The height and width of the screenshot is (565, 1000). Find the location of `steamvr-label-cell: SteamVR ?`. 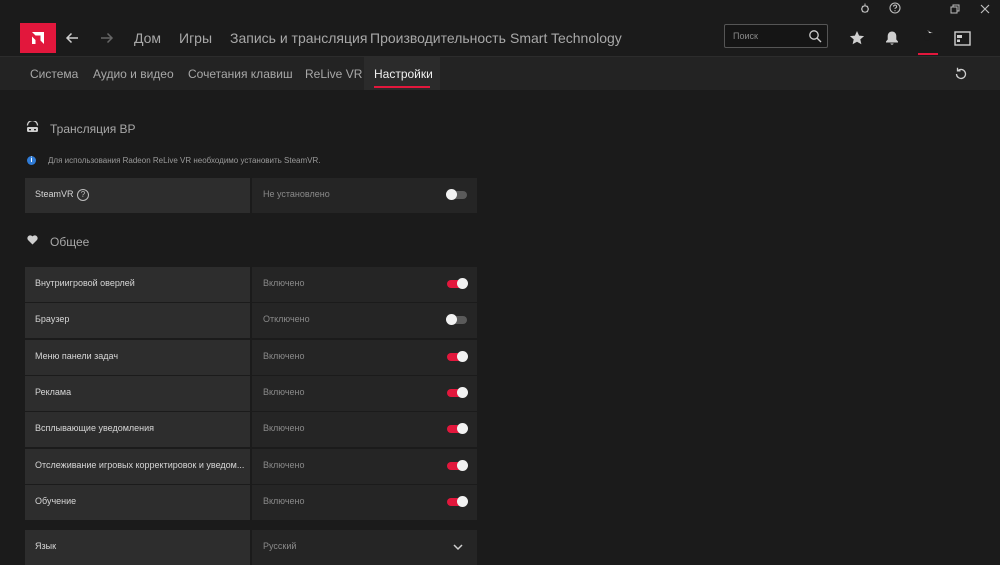

steamvr-label-cell: SteamVR ? is located at coordinates (137, 195).